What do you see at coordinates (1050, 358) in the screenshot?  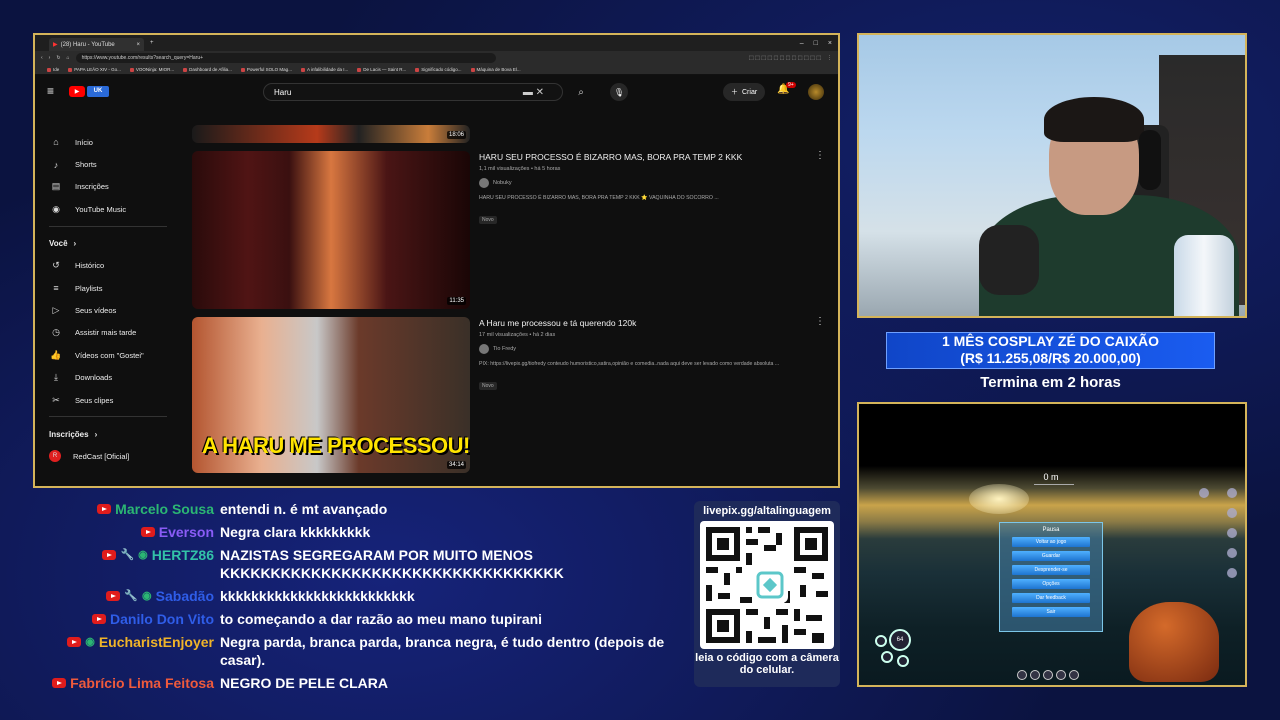 I see `goal-amount: (R$ 11.255,08/R$ 20.000,00)` at bounding box center [1050, 358].